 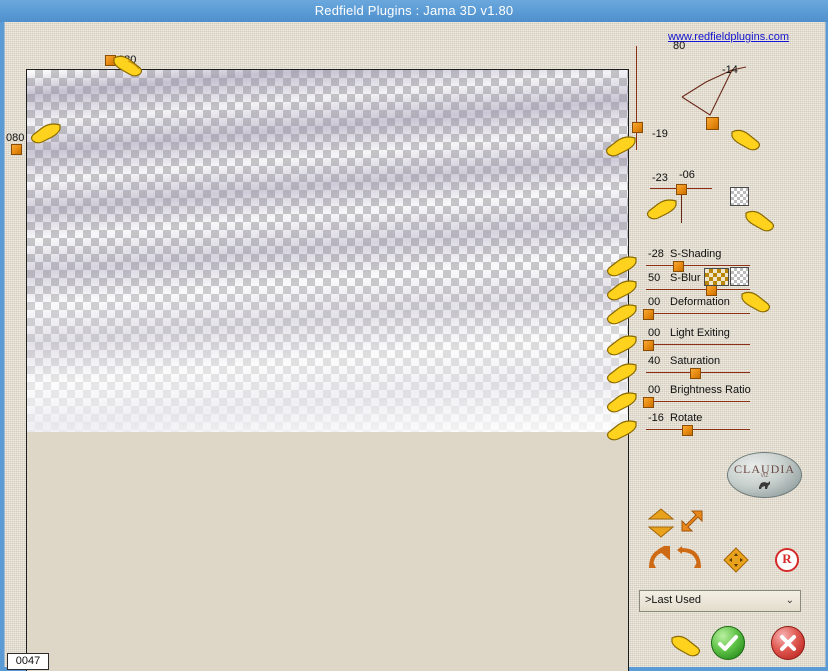 What do you see at coordinates (15, 138) in the screenshot?
I see `left-offset-value: 080` at bounding box center [15, 138].